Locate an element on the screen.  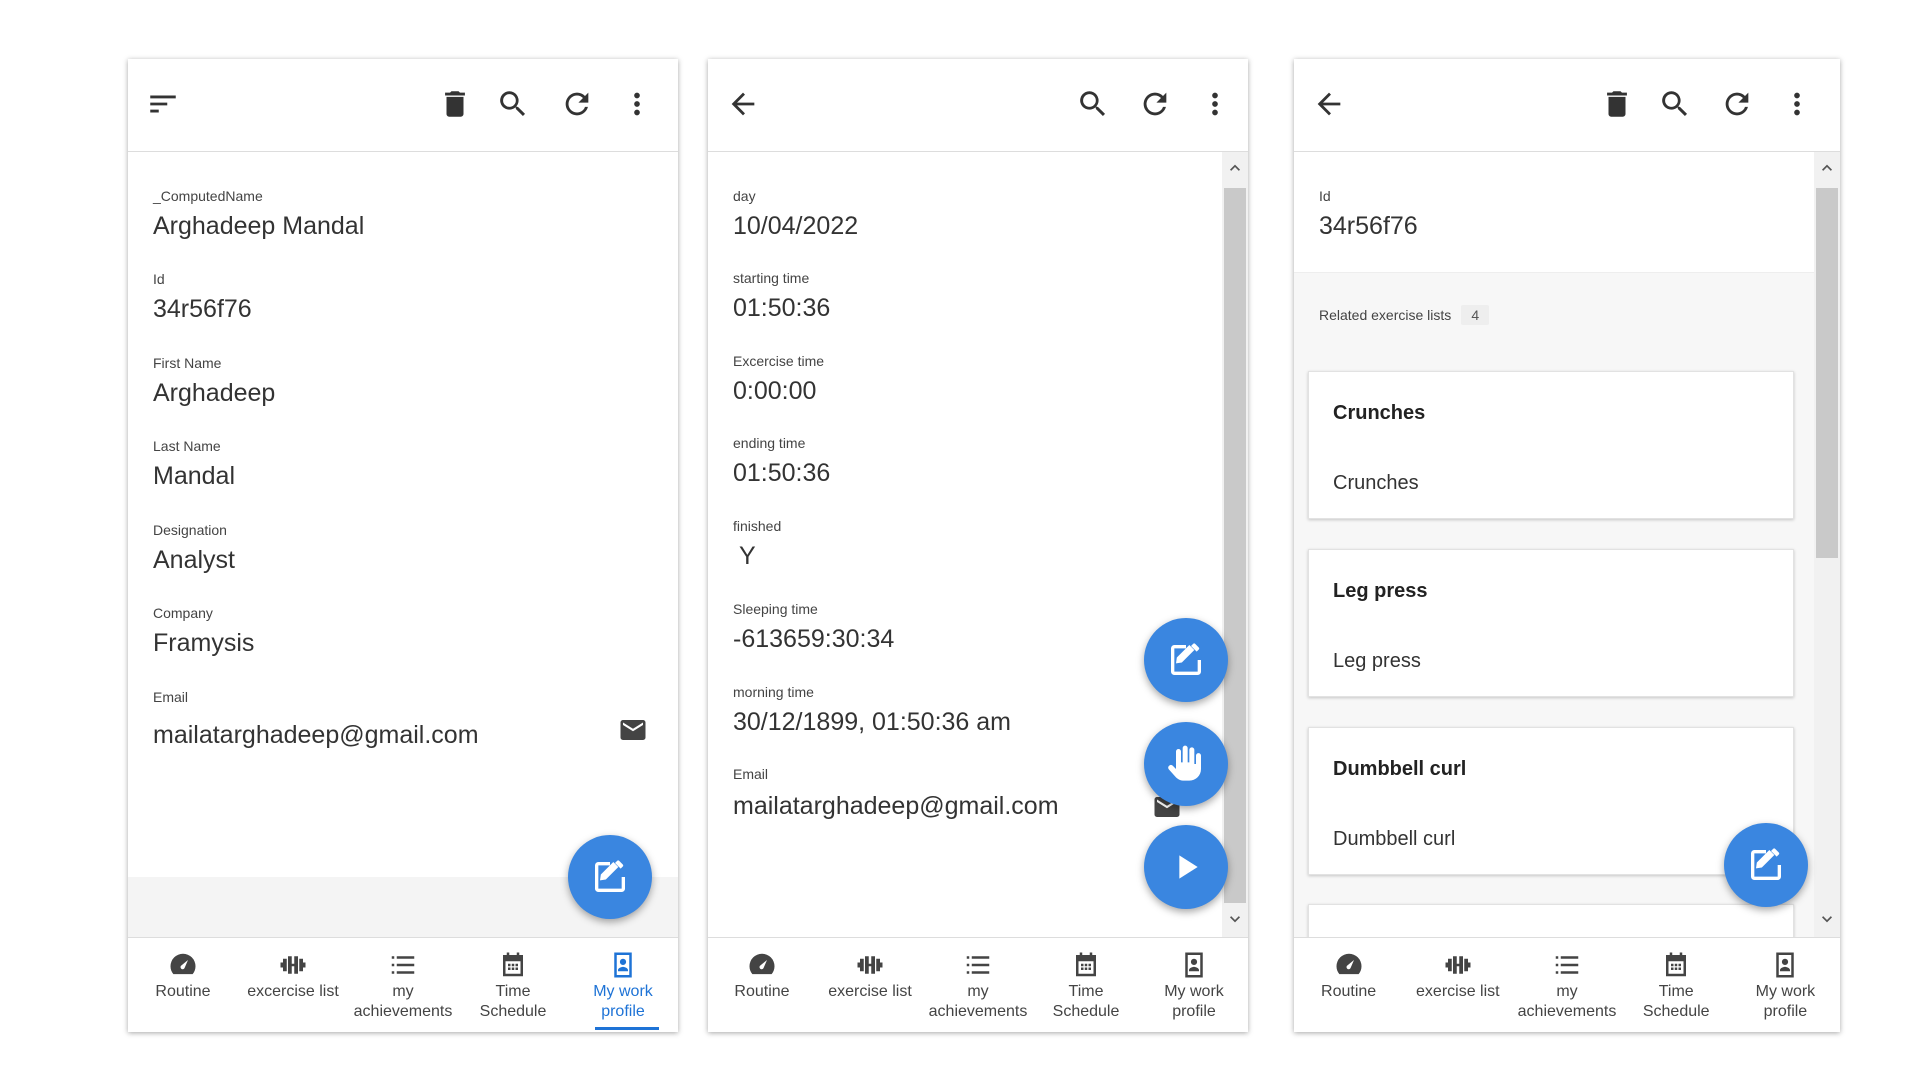
exercise-card-partial is located at coordinates (1551, 920).